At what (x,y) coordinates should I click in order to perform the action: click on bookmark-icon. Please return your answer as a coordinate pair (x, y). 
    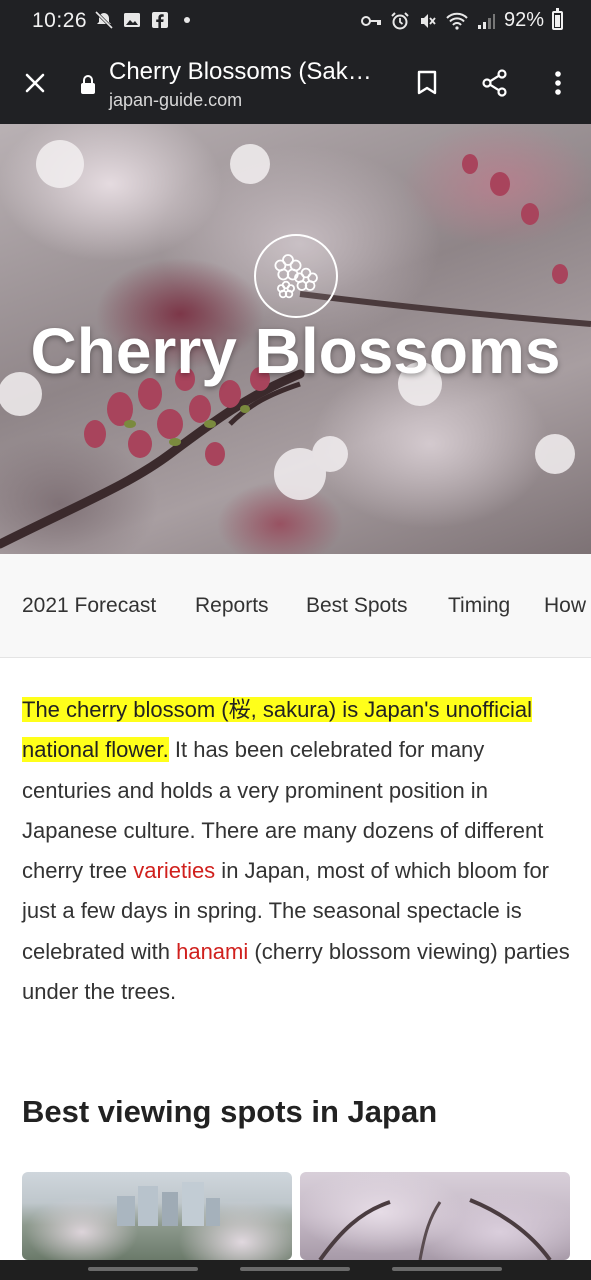
    Looking at the image, I should click on (427, 82).